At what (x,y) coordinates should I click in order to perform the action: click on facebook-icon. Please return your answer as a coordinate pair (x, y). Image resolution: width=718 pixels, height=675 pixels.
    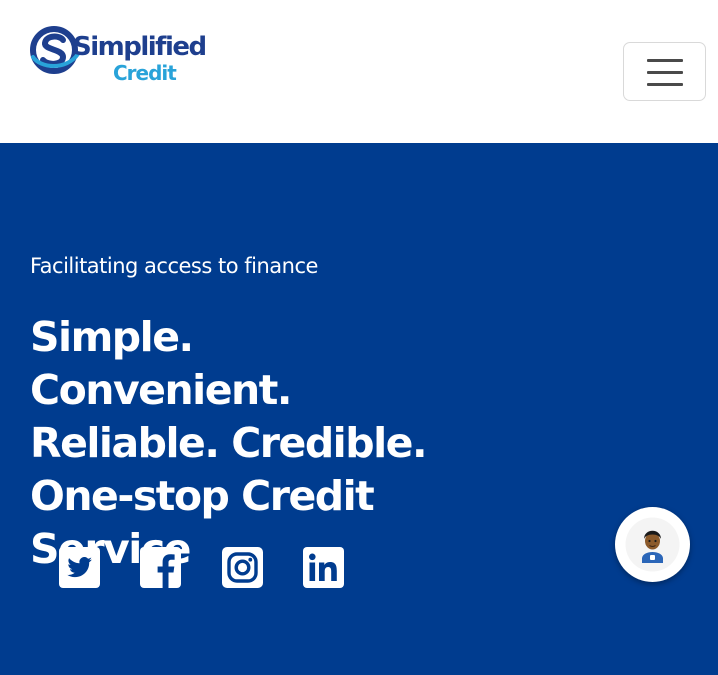
    Looking at the image, I should click on (160, 567).